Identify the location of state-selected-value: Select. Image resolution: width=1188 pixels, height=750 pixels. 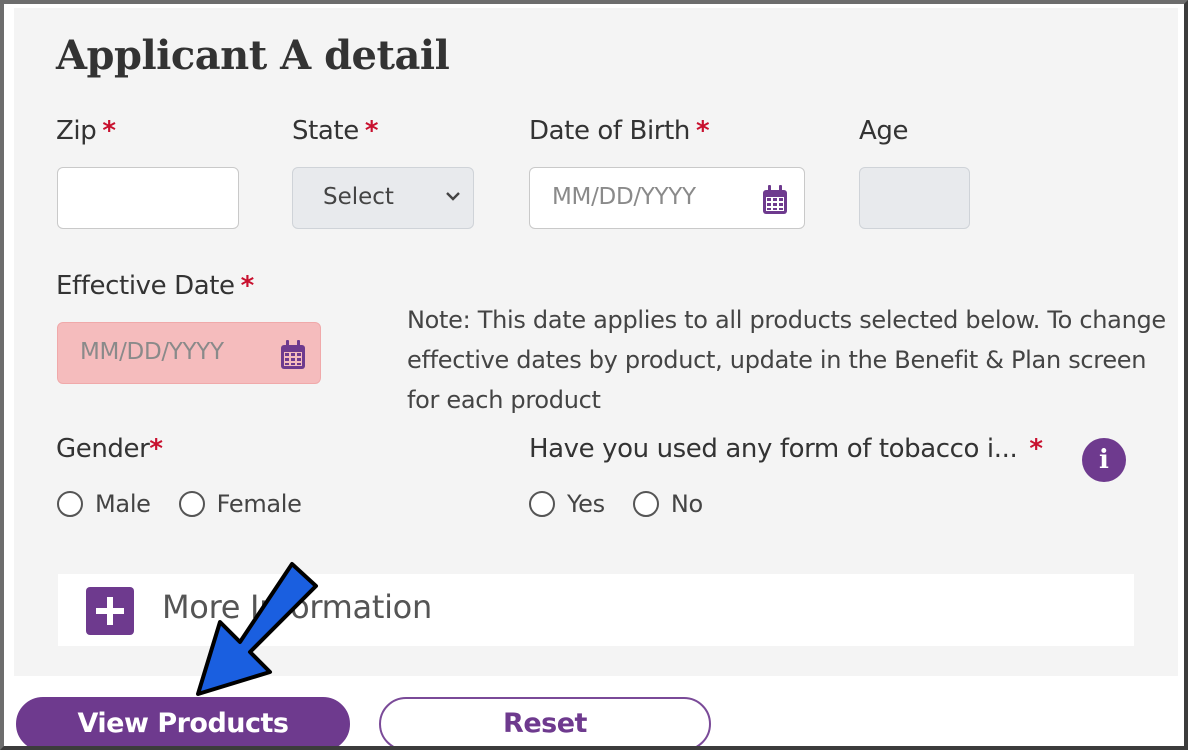
(358, 197).